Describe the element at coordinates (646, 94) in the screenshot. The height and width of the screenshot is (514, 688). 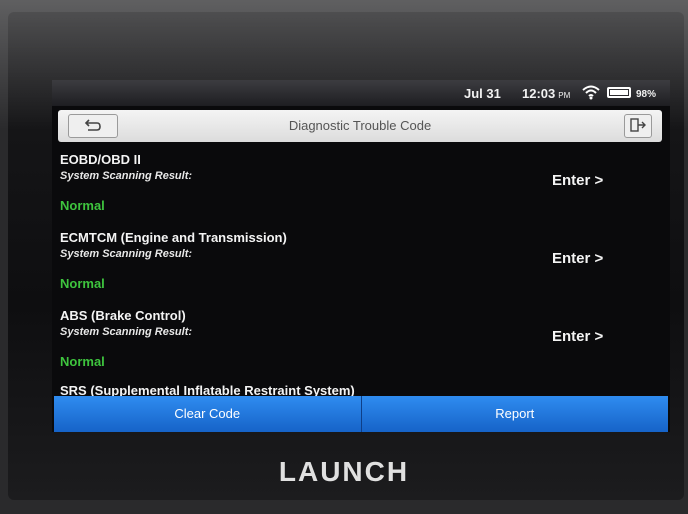
I see `battery-percent: 98%` at that location.